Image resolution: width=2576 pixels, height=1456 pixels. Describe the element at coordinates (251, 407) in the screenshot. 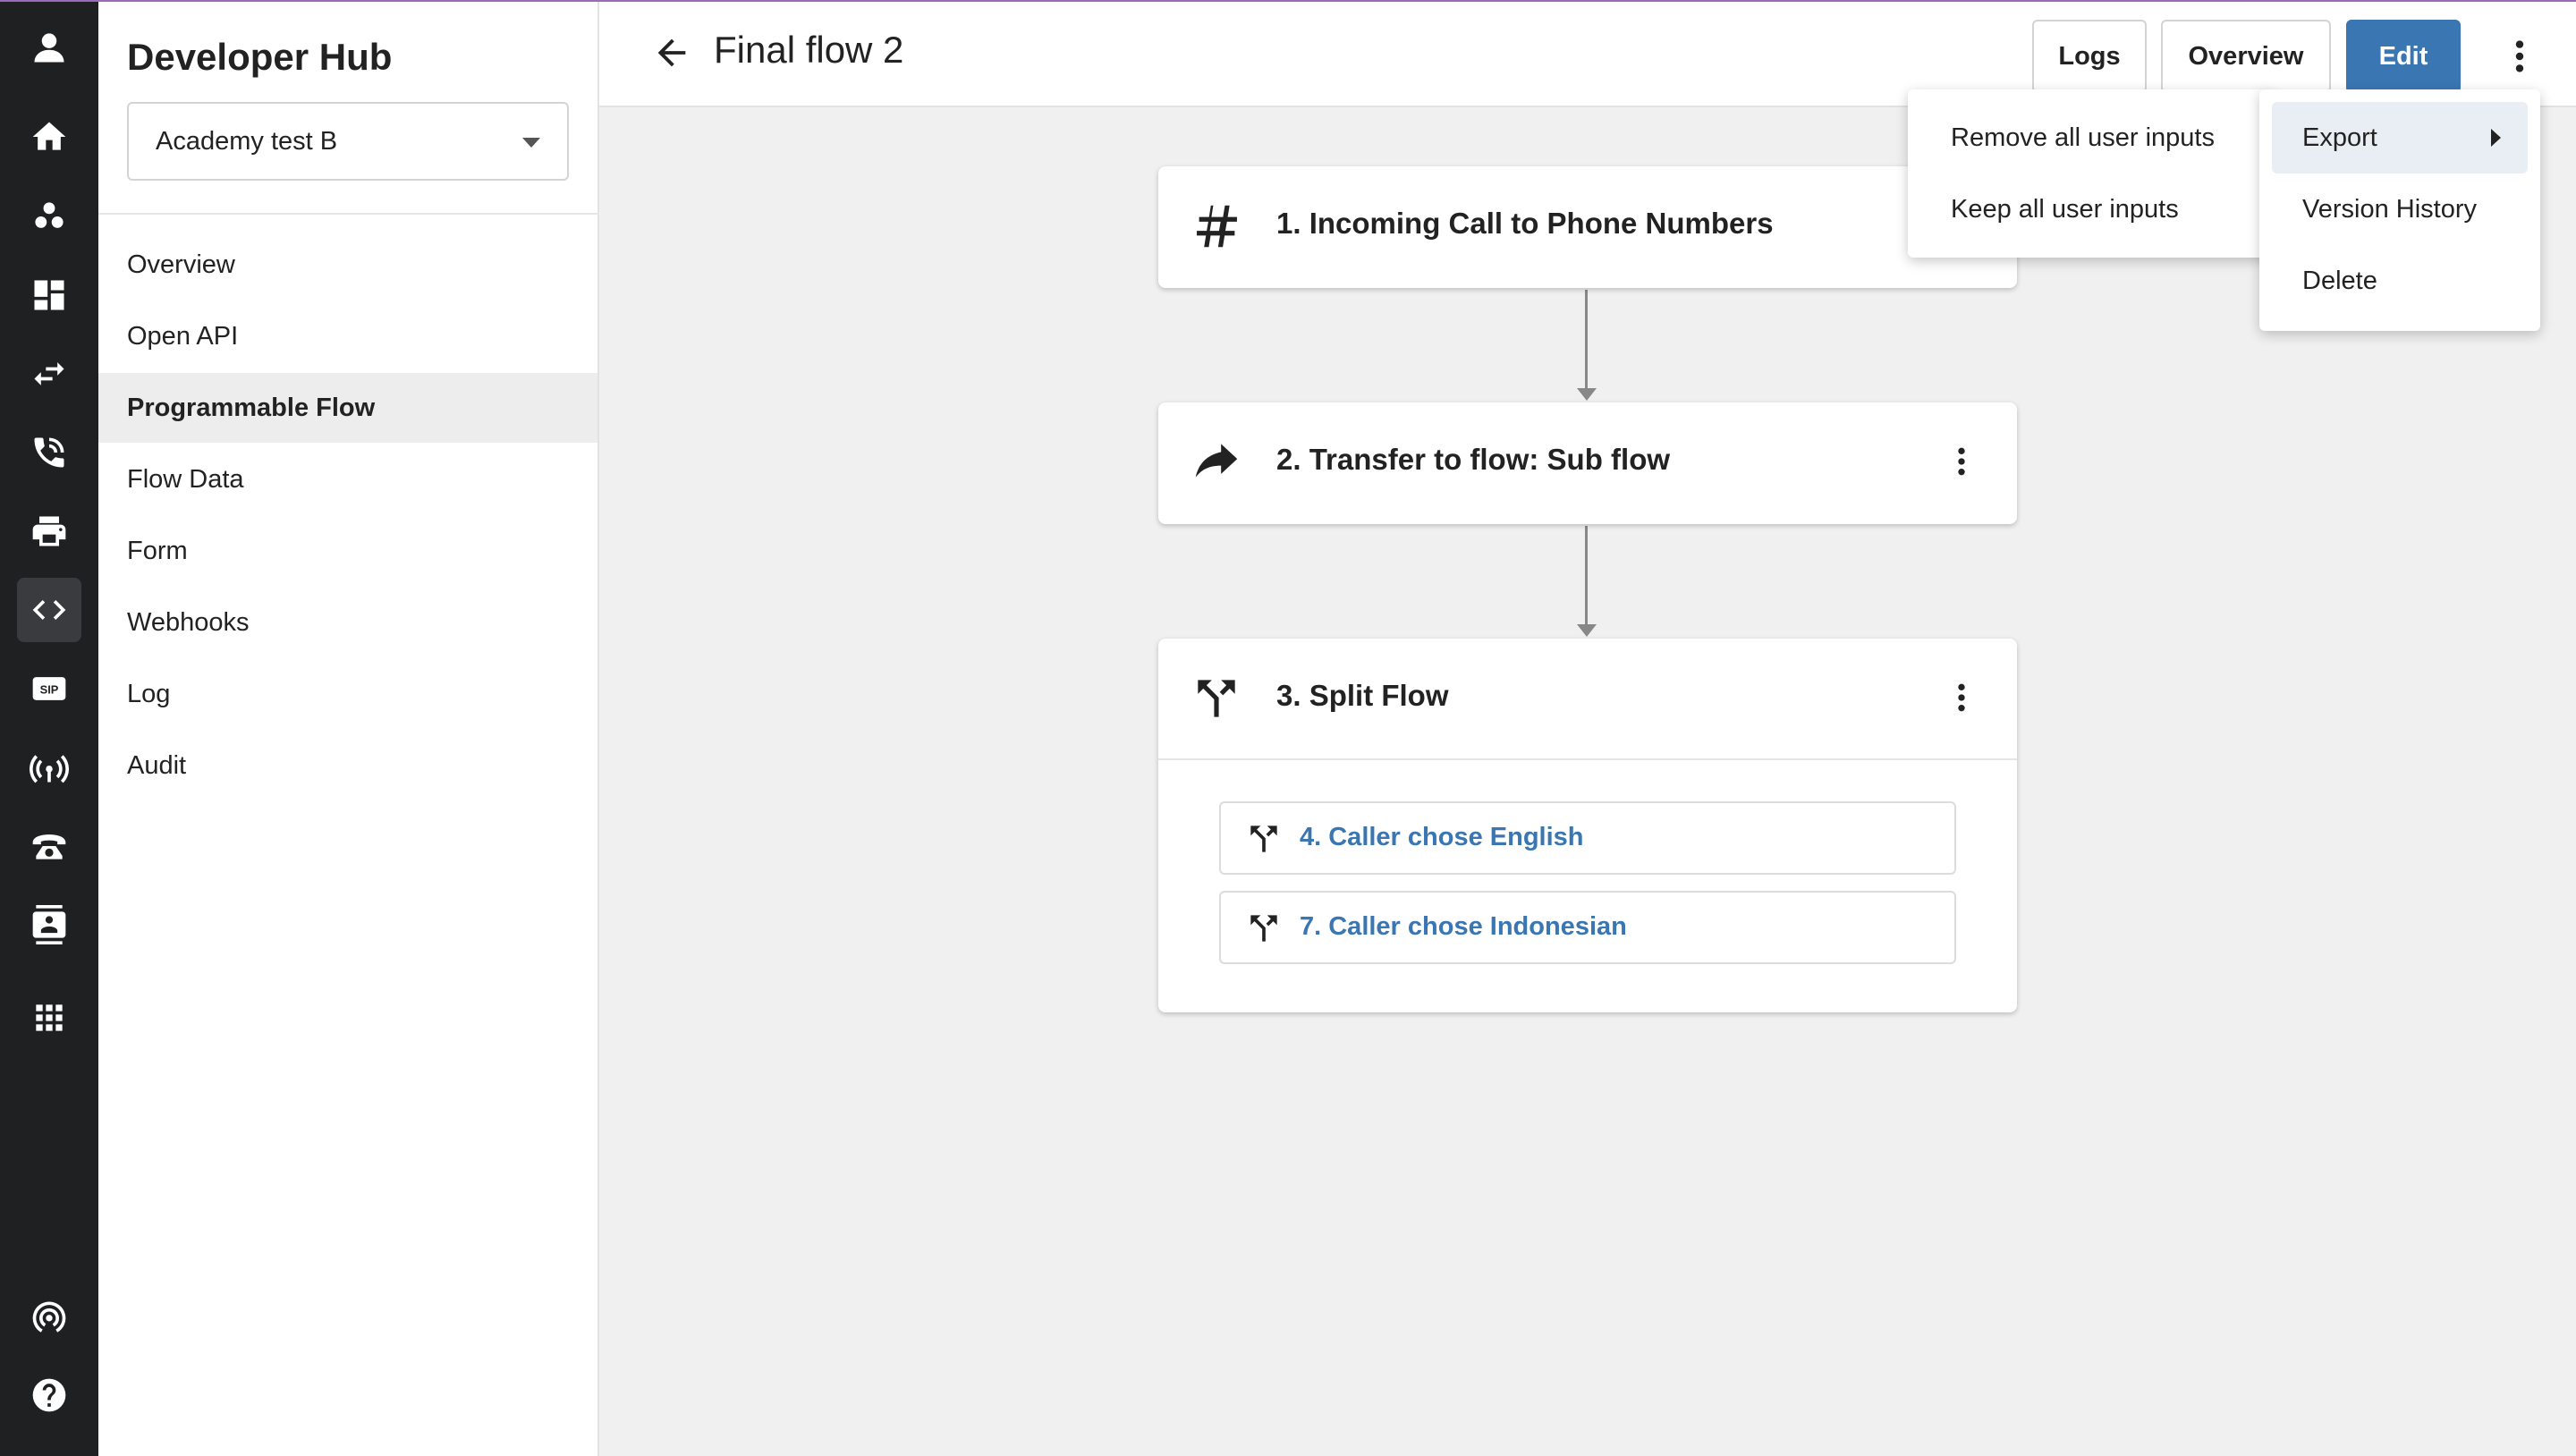

I see `sidebar-item-label: Programmable Flow` at that location.